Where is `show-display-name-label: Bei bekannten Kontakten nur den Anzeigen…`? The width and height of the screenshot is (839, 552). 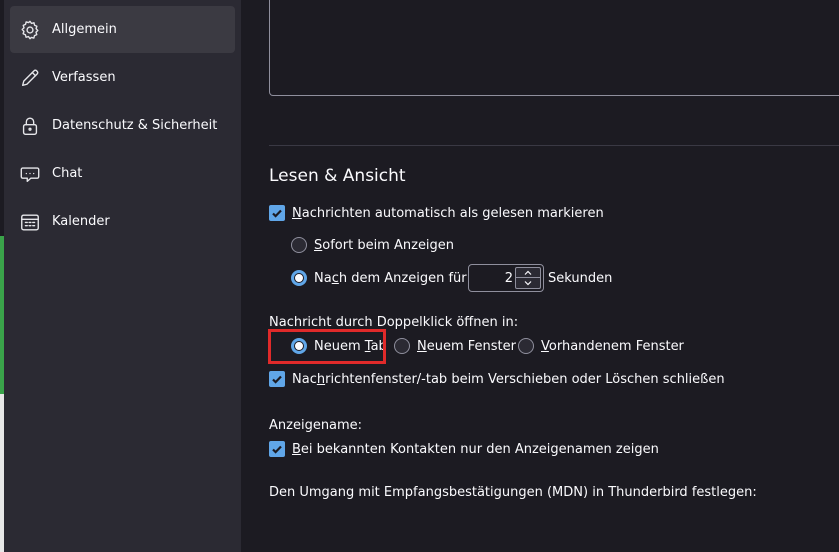
show-display-name-label: Bei bekannten Kontakten nur den Anzeigen… is located at coordinates (475, 449).